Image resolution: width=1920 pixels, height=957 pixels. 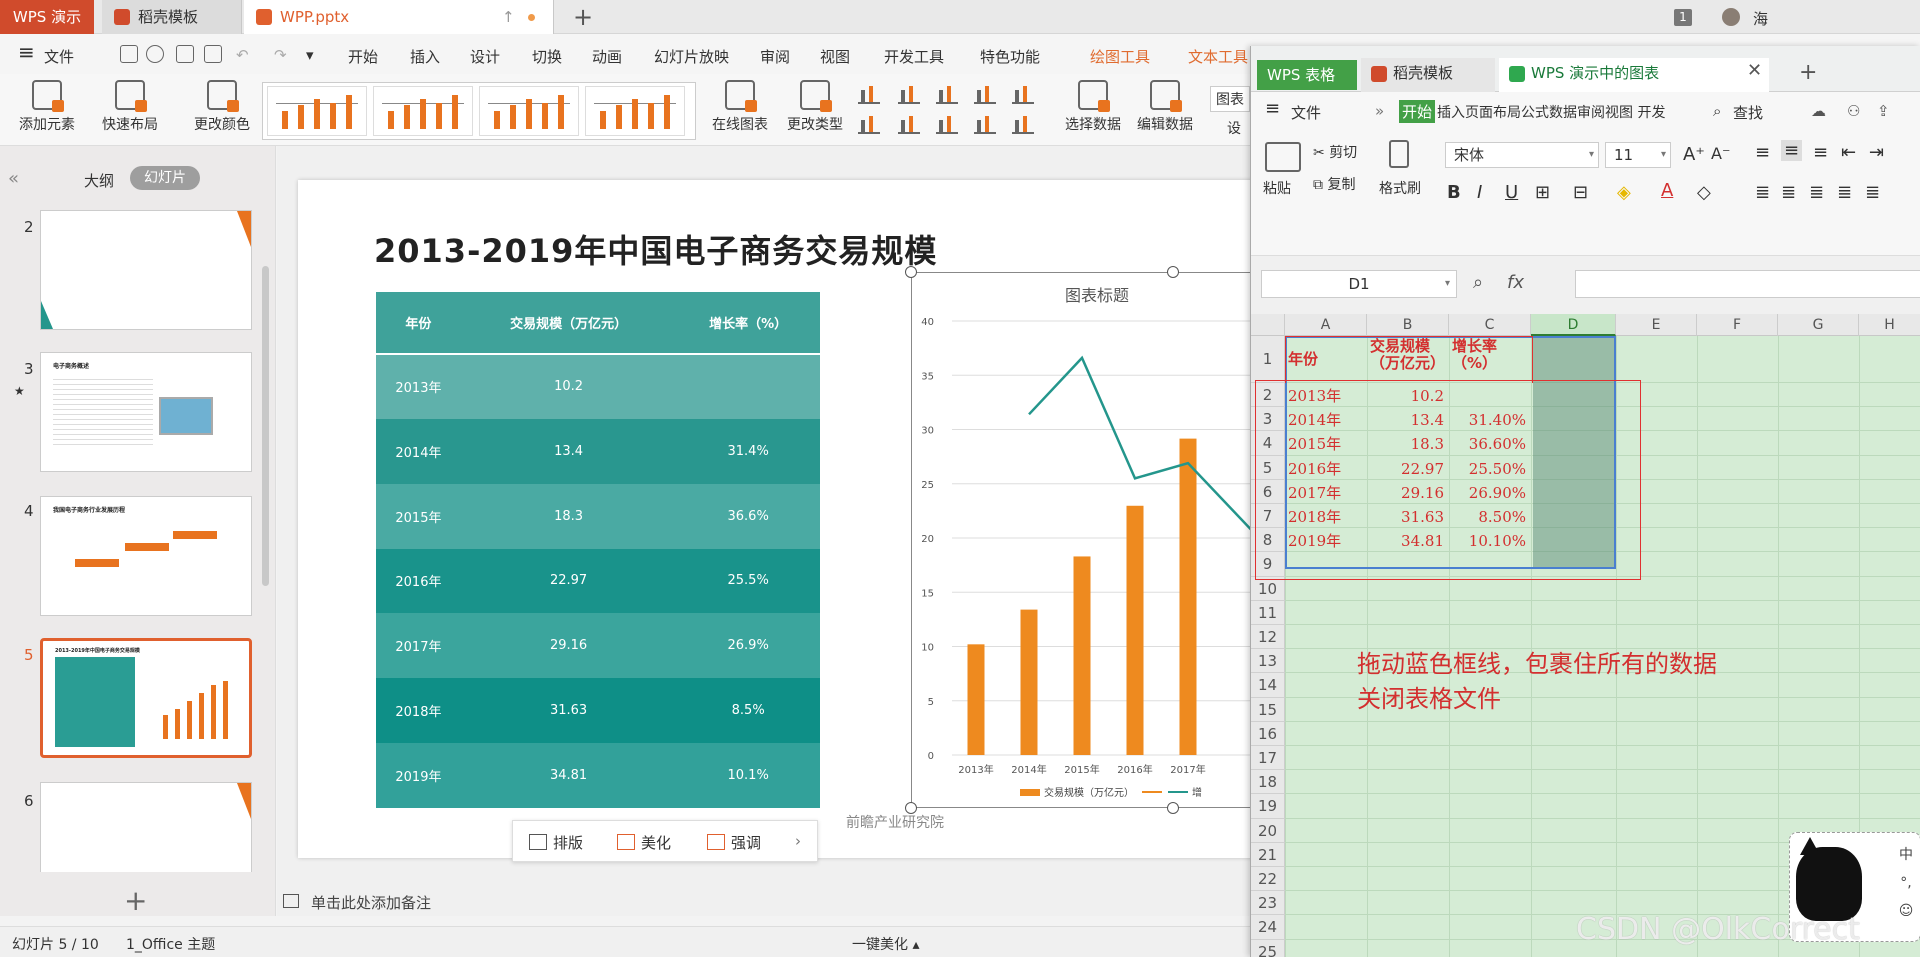 What do you see at coordinates (1792, 150) in the screenshot?
I see `align-middle-icon: ≡` at bounding box center [1792, 150].